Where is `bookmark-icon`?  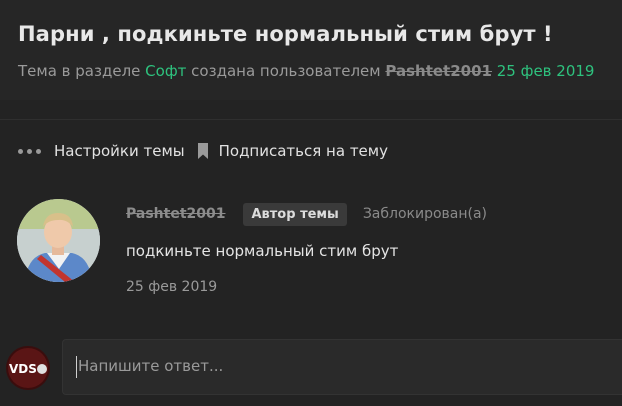 bookmark-icon is located at coordinates (203, 151).